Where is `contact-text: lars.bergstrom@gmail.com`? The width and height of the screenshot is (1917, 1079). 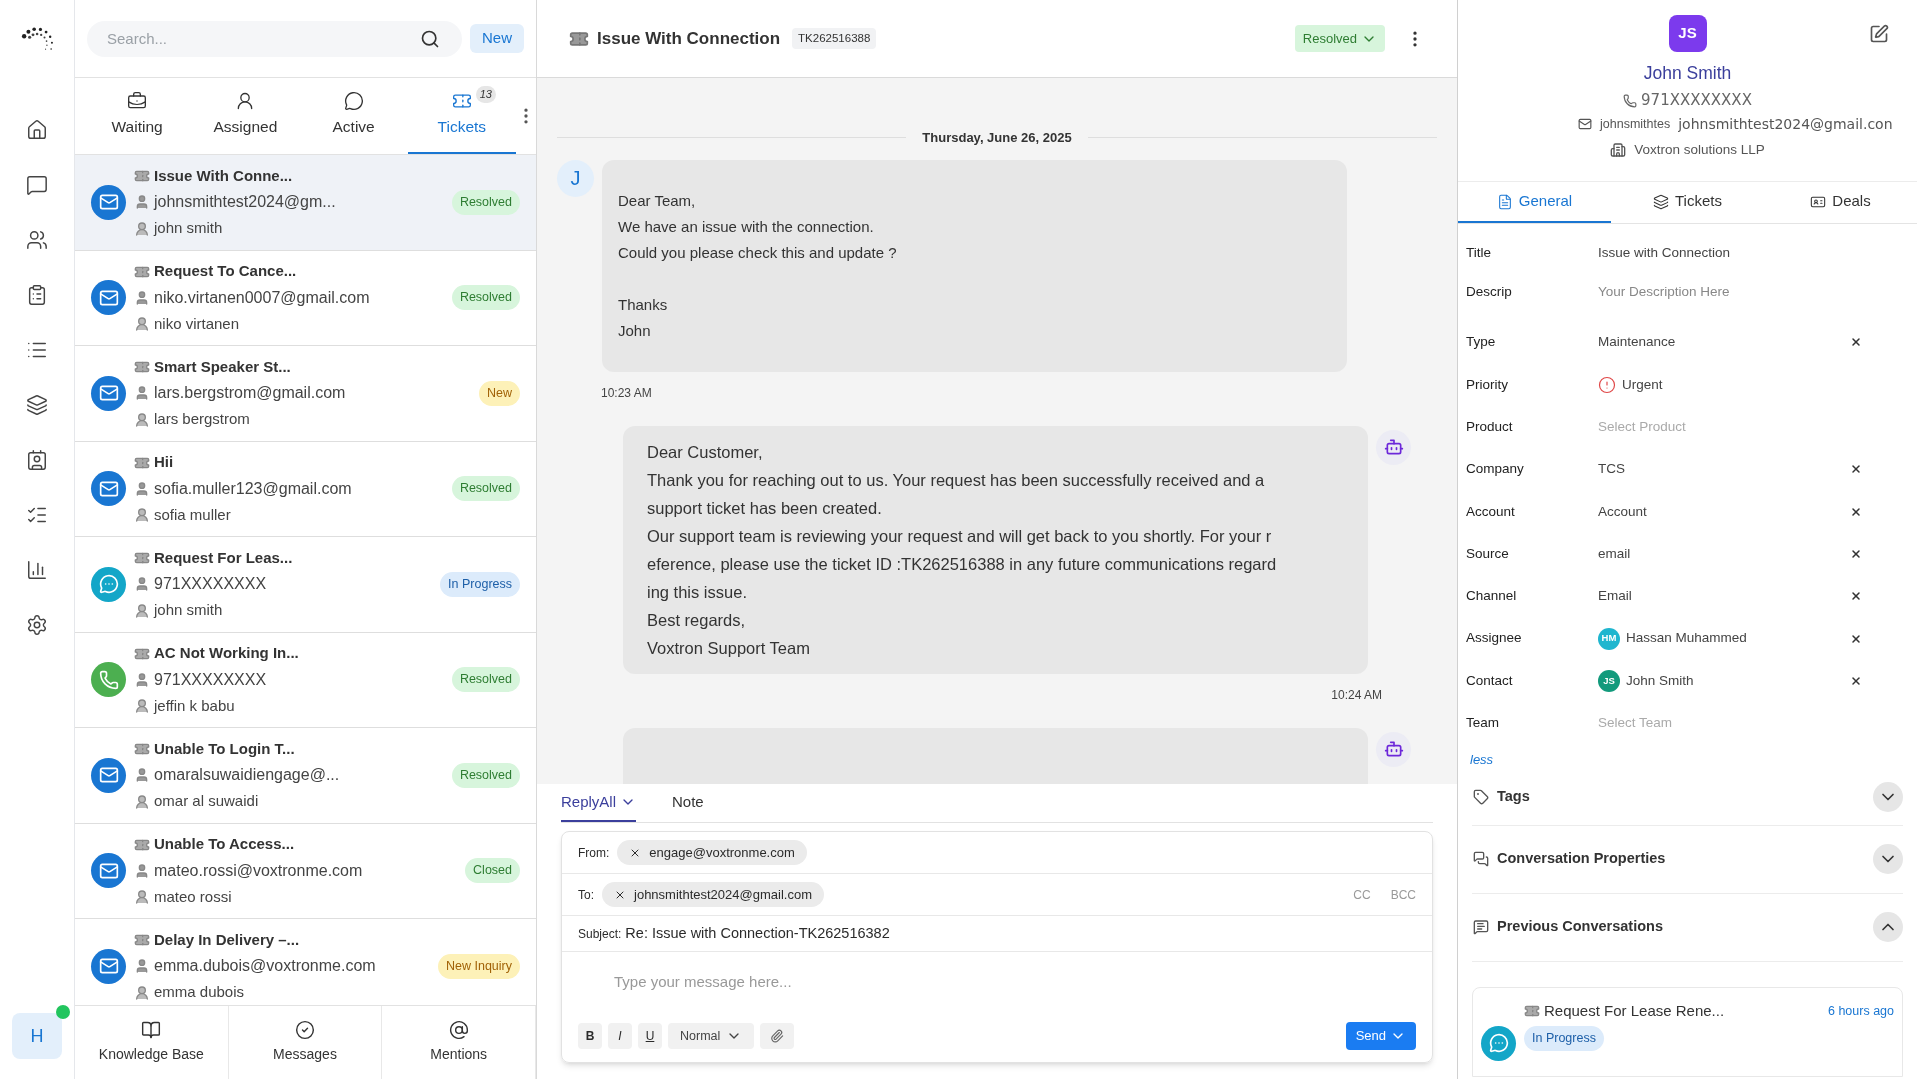
contact-text: lars.bergstrom@gmail.com is located at coordinates (250, 393).